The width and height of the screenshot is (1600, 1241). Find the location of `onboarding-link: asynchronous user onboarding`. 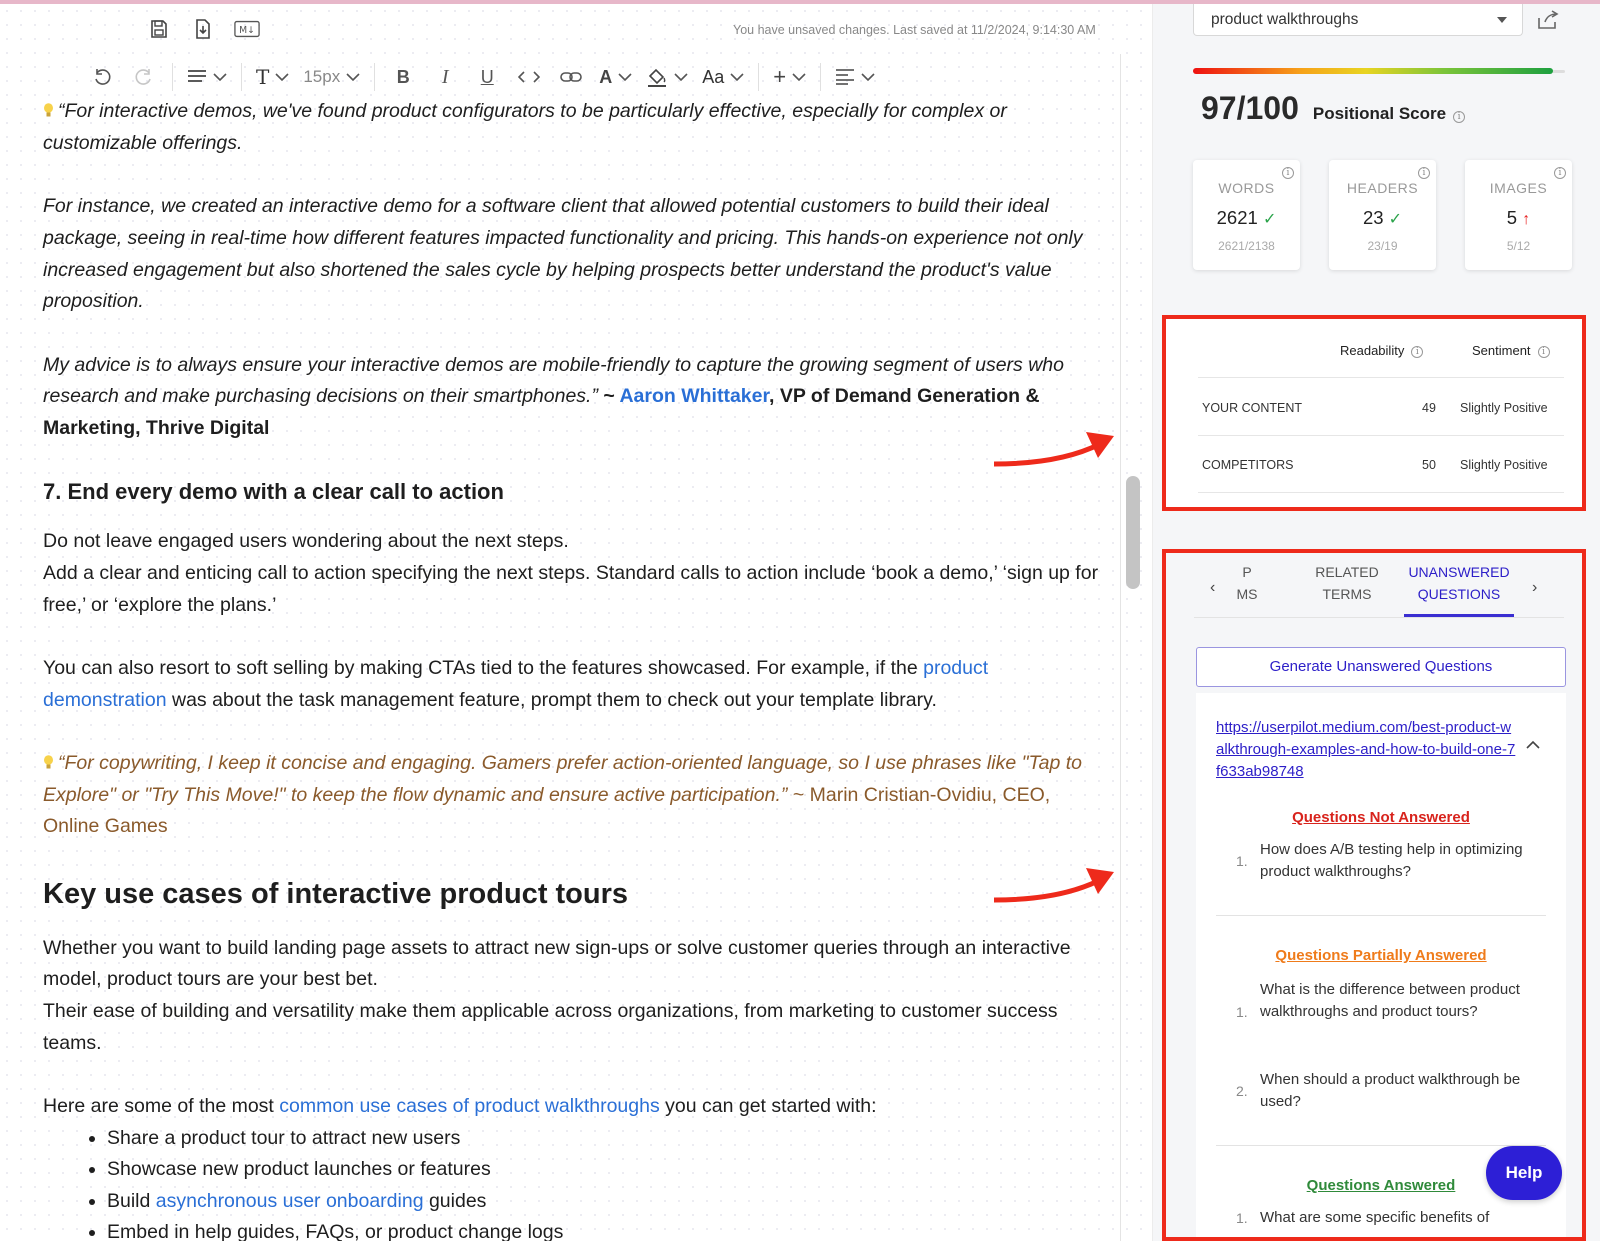

onboarding-link: asynchronous user onboarding is located at coordinates (290, 1201).